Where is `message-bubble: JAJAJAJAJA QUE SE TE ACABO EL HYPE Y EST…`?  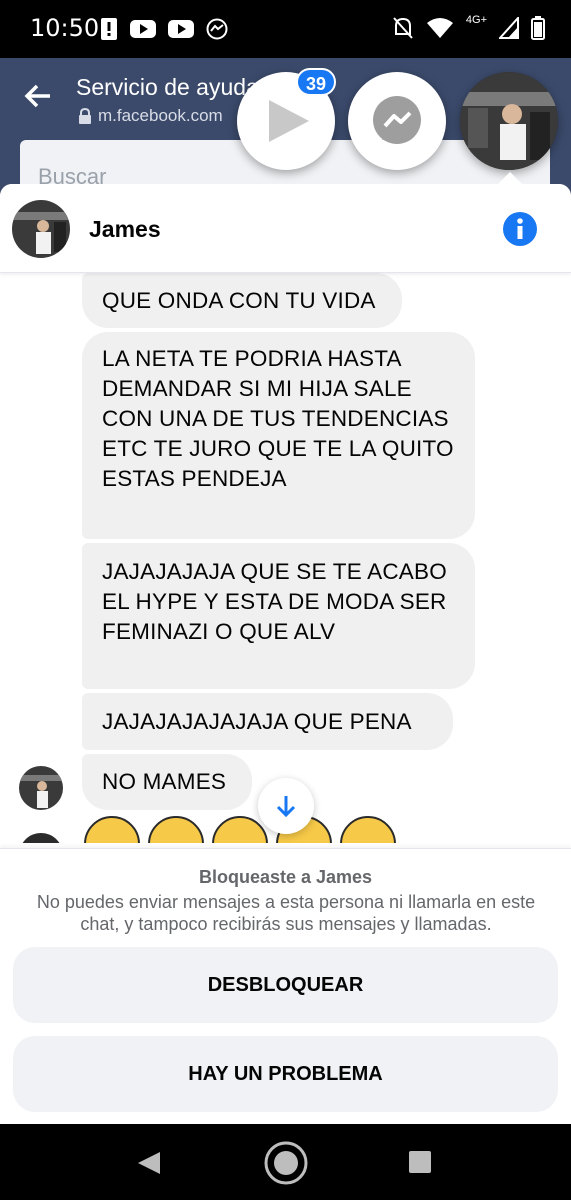
message-bubble: JAJAJAJAJA QUE SE TE ACABO EL HYPE Y EST… is located at coordinates (278, 616).